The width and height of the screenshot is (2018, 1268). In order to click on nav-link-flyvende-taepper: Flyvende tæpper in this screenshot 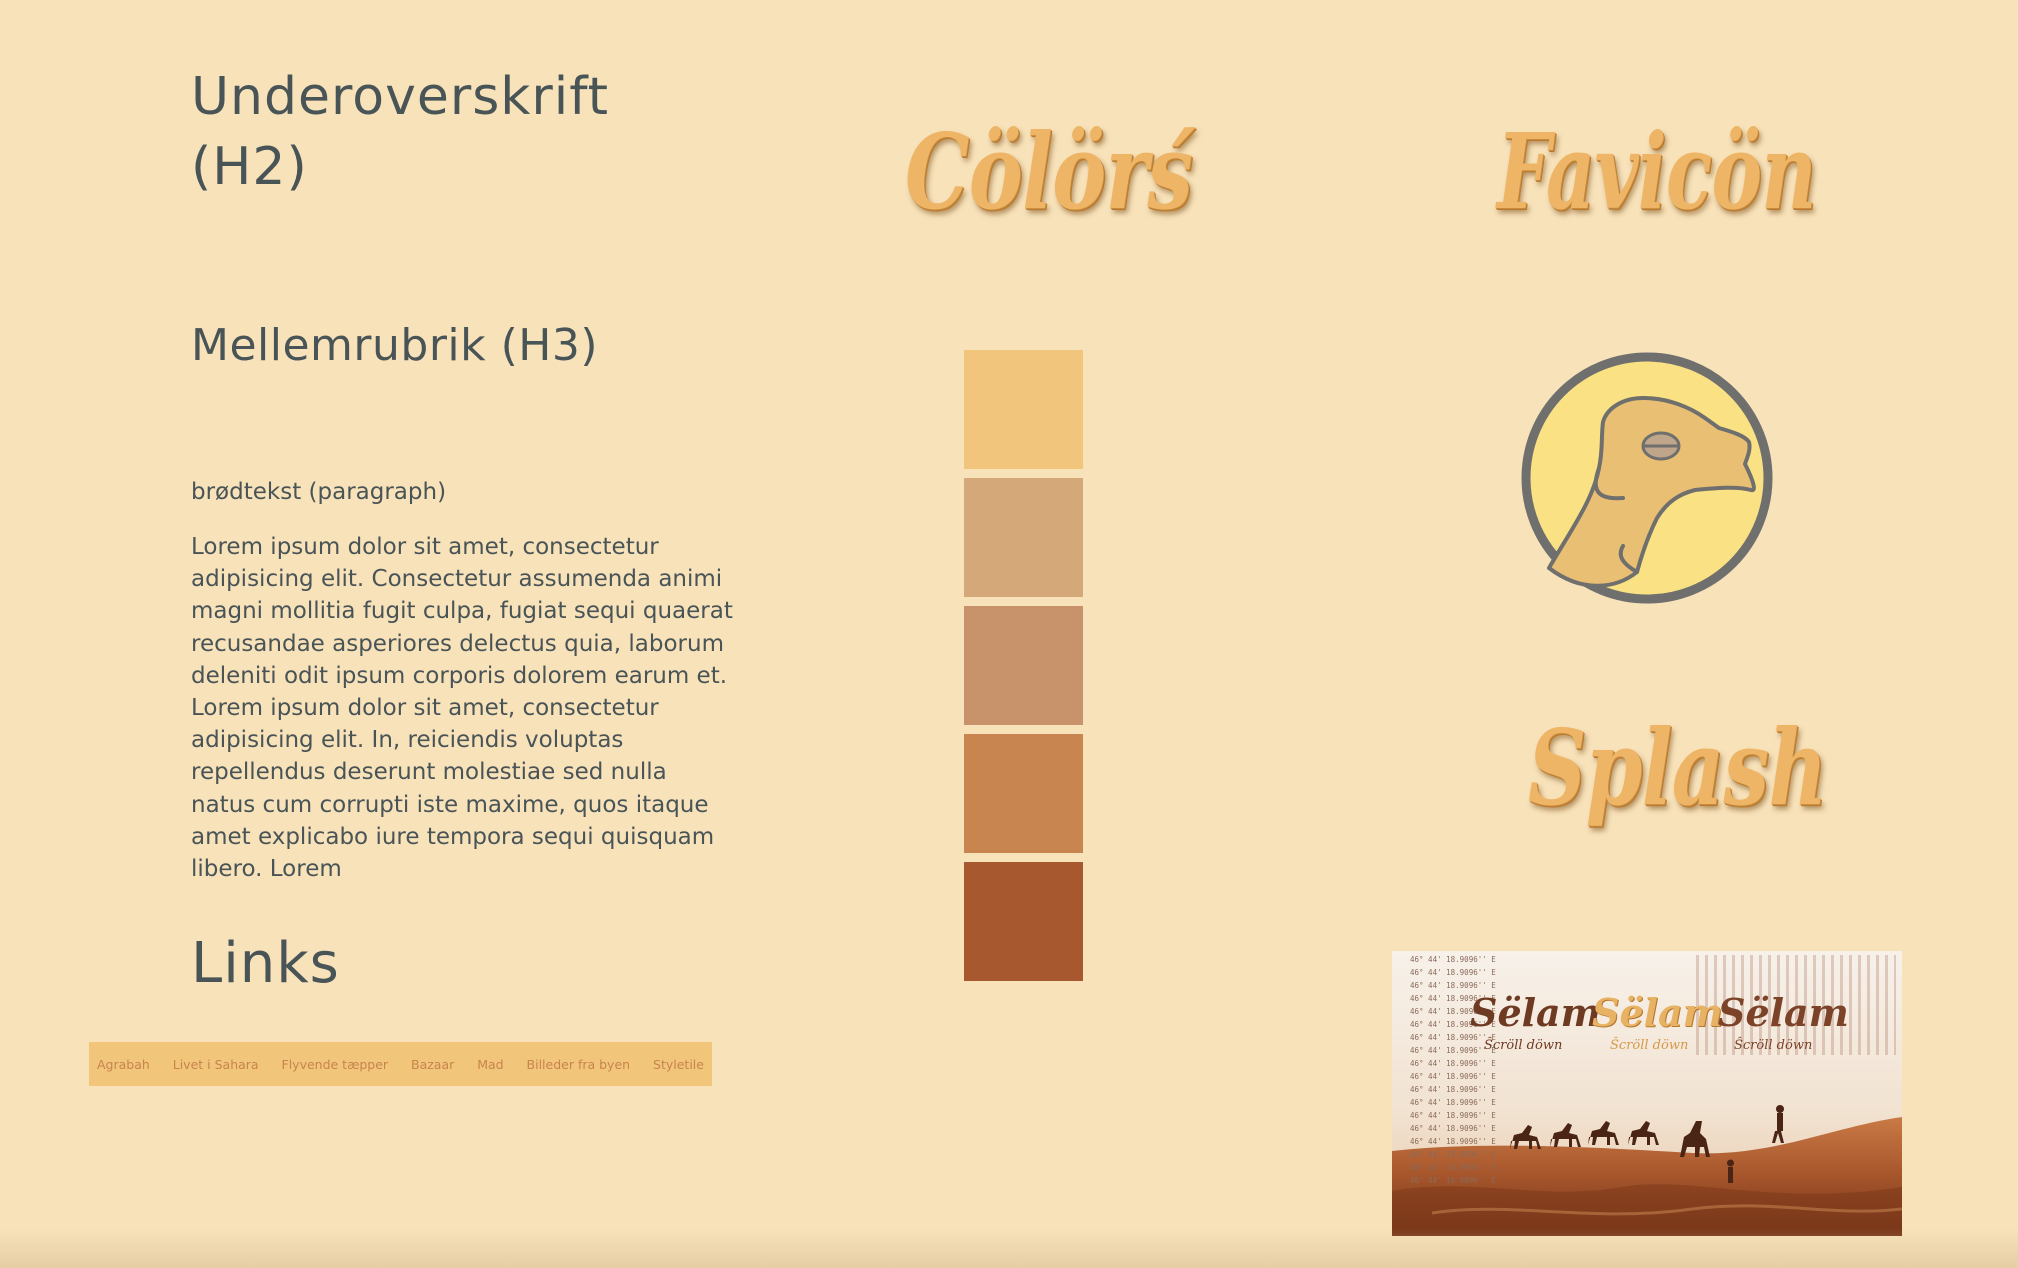, I will do `click(335, 1064)`.